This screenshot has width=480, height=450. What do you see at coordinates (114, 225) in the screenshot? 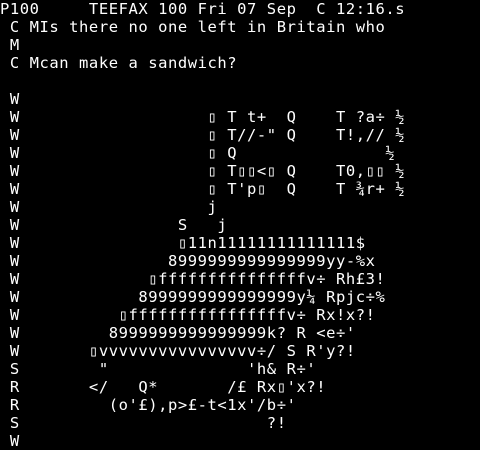
I see `teletext-row-12: W S j` at bounding box center [114, 225].